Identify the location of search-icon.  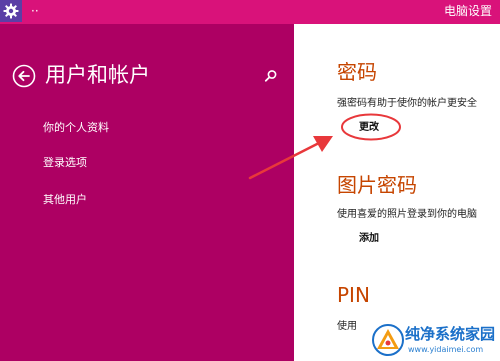
(271, 75).